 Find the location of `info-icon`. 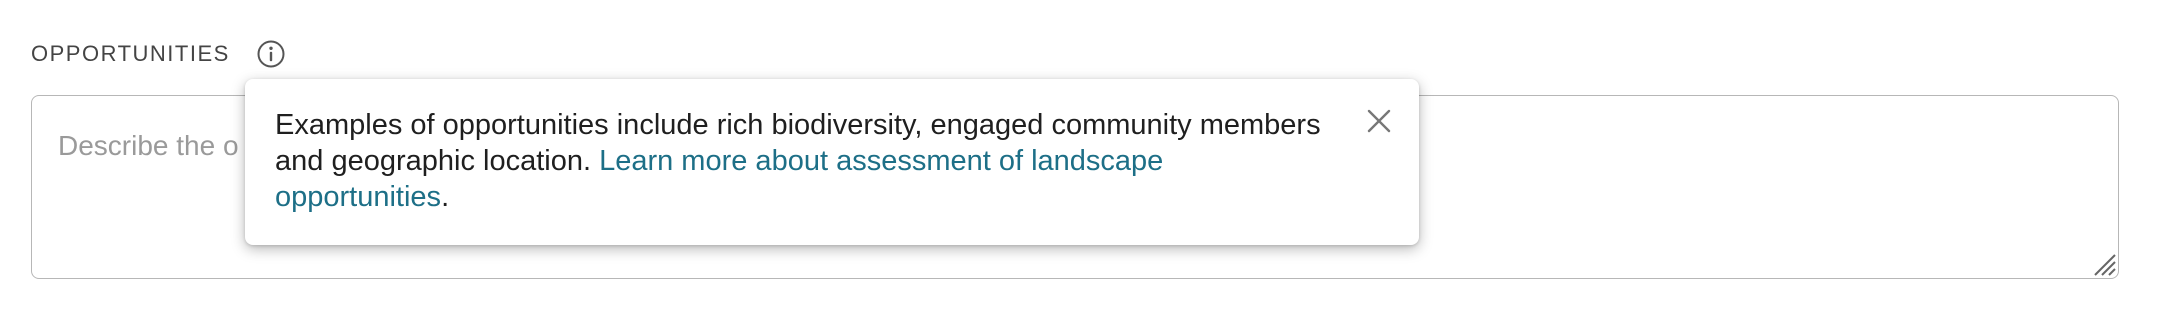

info-icon is located at coordinates (271, 54).